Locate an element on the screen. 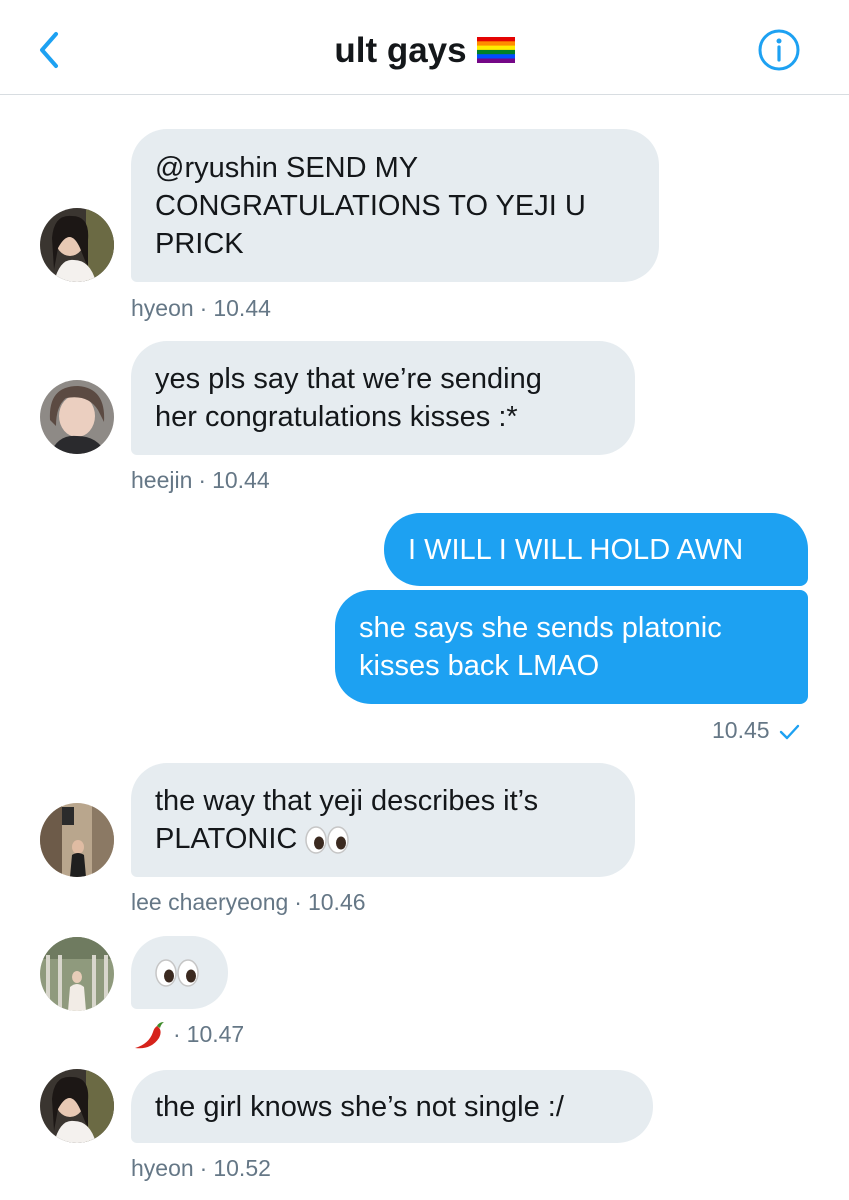 The width and height of the screenshot is (849, 1200). conversation-header: ult gays is located at coordinates (424, 47).